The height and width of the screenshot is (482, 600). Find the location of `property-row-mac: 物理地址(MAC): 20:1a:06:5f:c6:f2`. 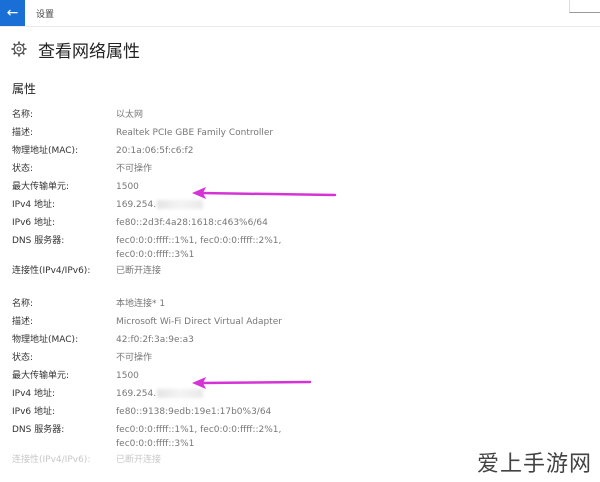

property-row-mac: 物理地址(MAC): 20:1a:06:5f:c6:f2 is located at coordinates (292, 153).